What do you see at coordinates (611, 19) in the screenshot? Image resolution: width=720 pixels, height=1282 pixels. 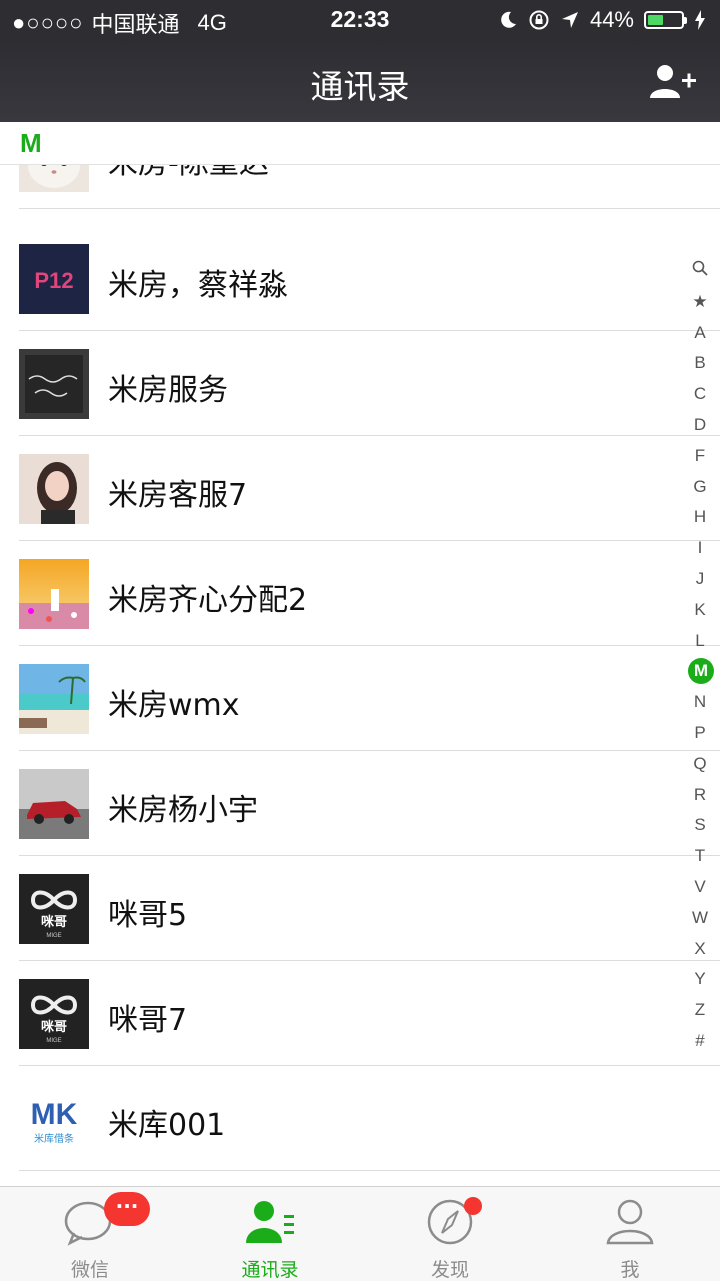 I see `battery-percent: 44%` at bounding box center [611, 19].